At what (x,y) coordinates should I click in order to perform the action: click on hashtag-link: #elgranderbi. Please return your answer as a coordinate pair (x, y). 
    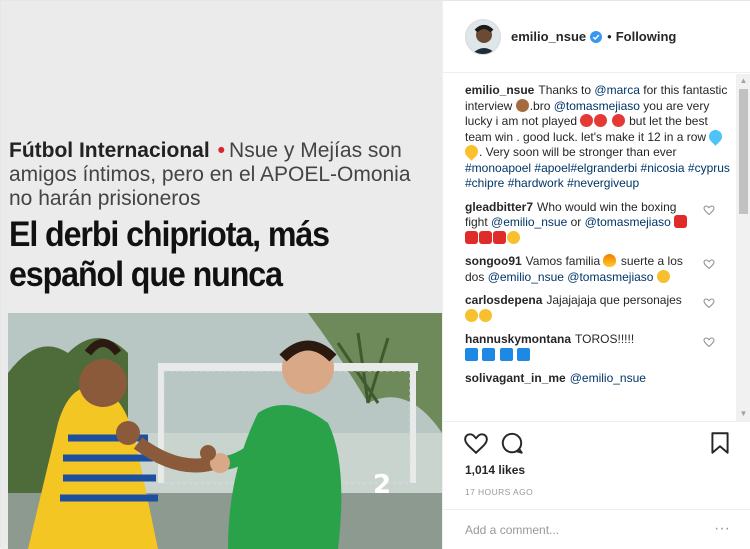
    Looking at the image, I should click on (603, 168).